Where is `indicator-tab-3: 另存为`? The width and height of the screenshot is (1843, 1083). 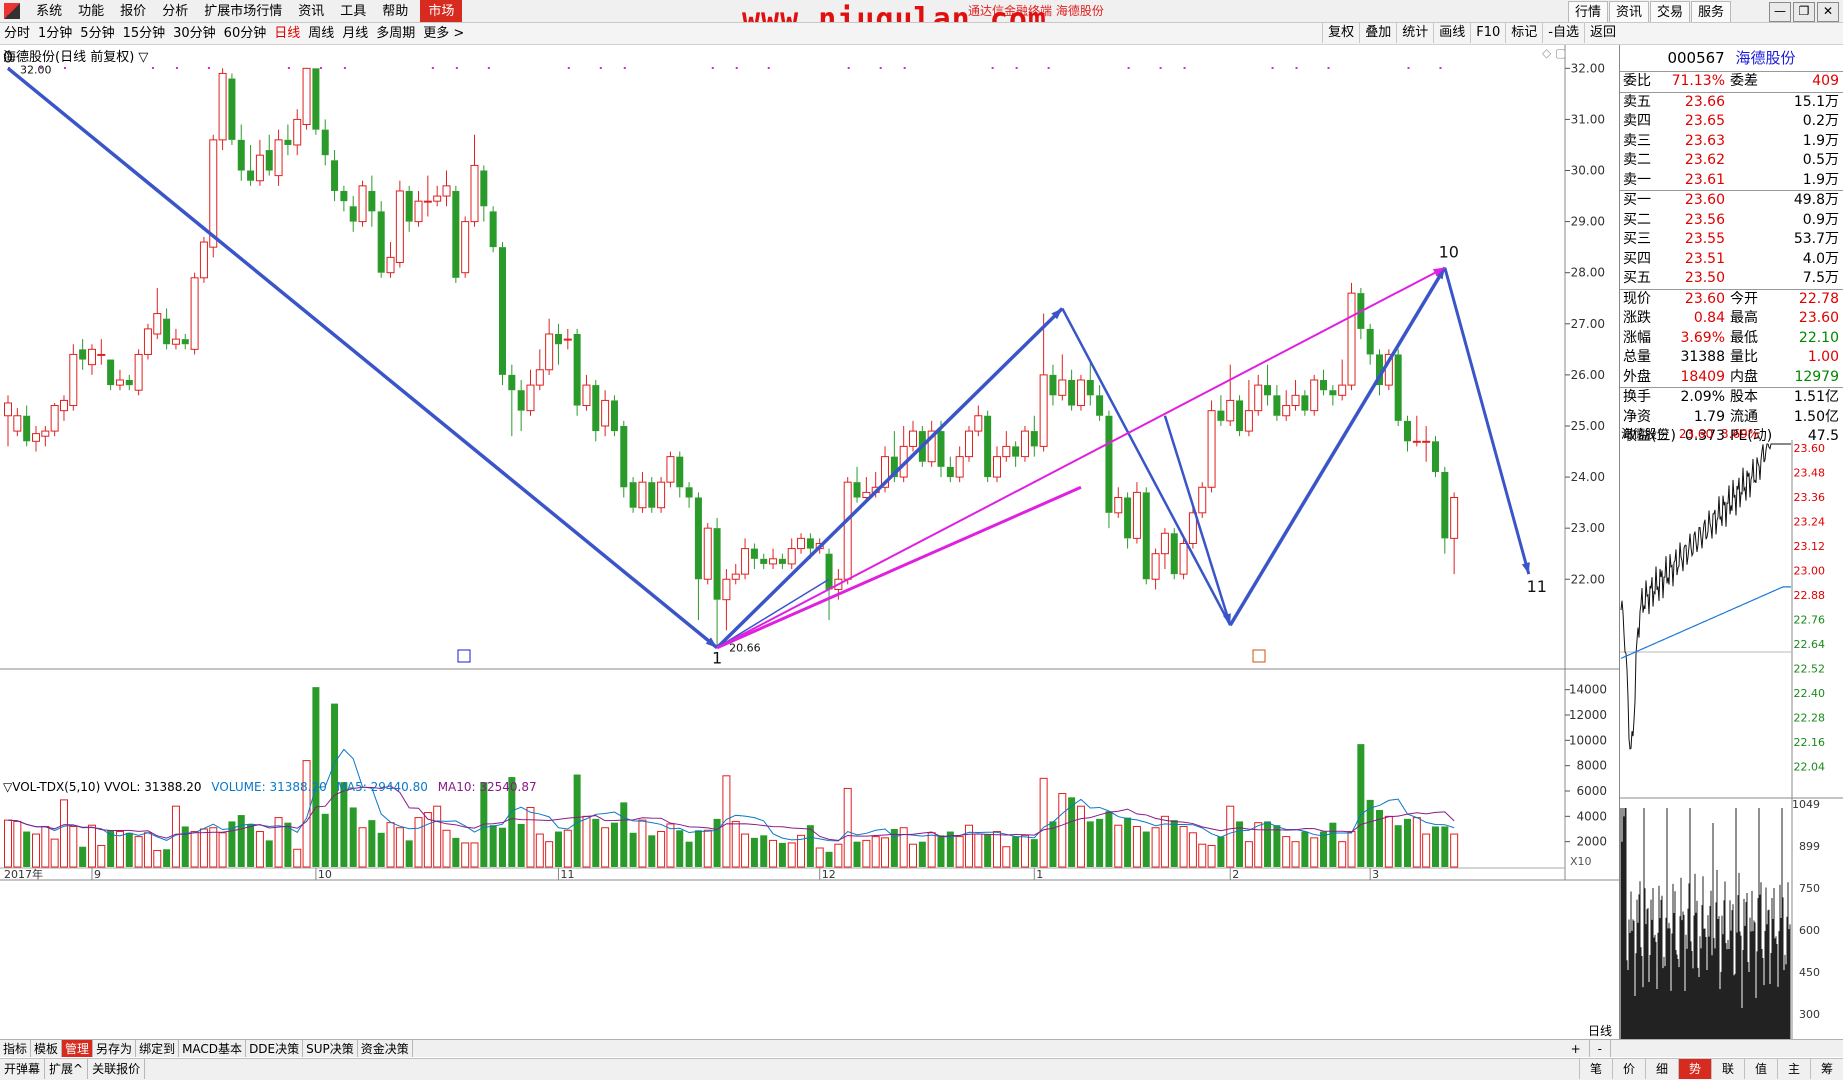 indicator-tab-3: 另存为 is located at coordinates (115, 1048).